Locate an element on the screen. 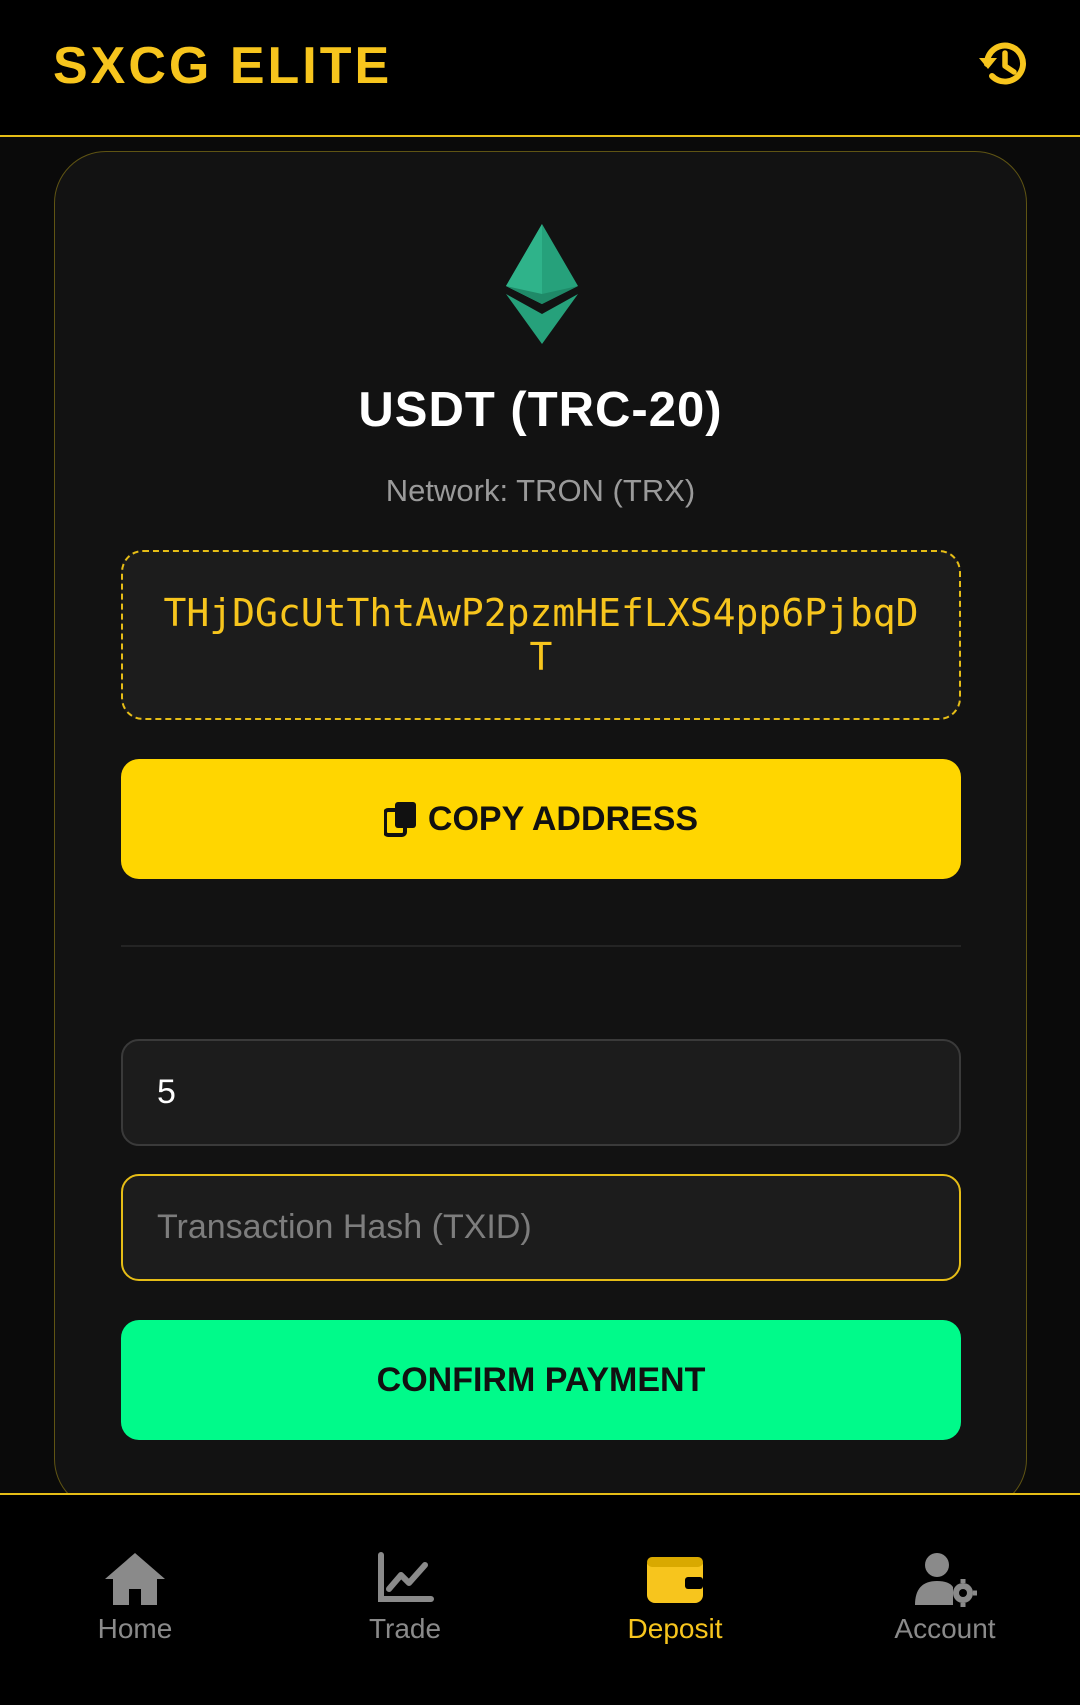  user-gear-icon is located at coordinates (946, 1580).